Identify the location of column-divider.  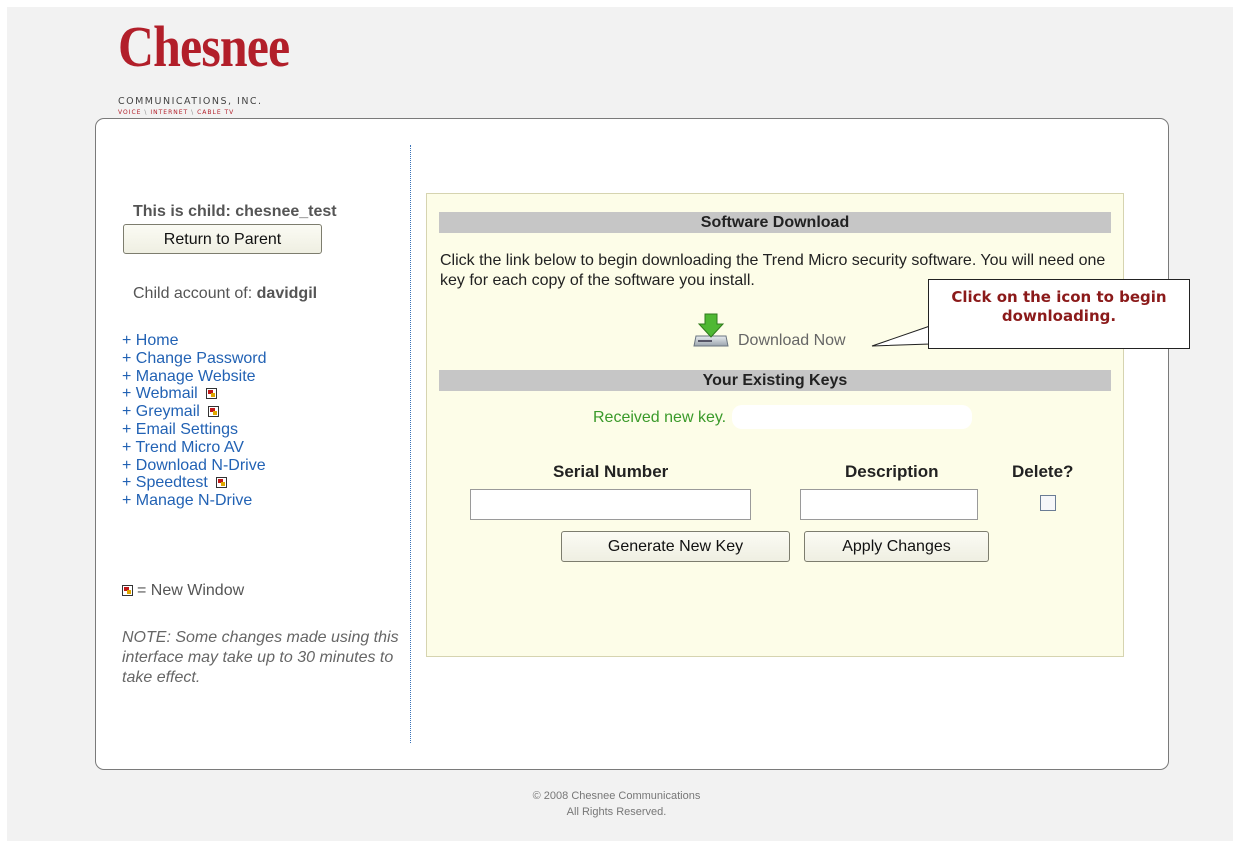
(410, 444).